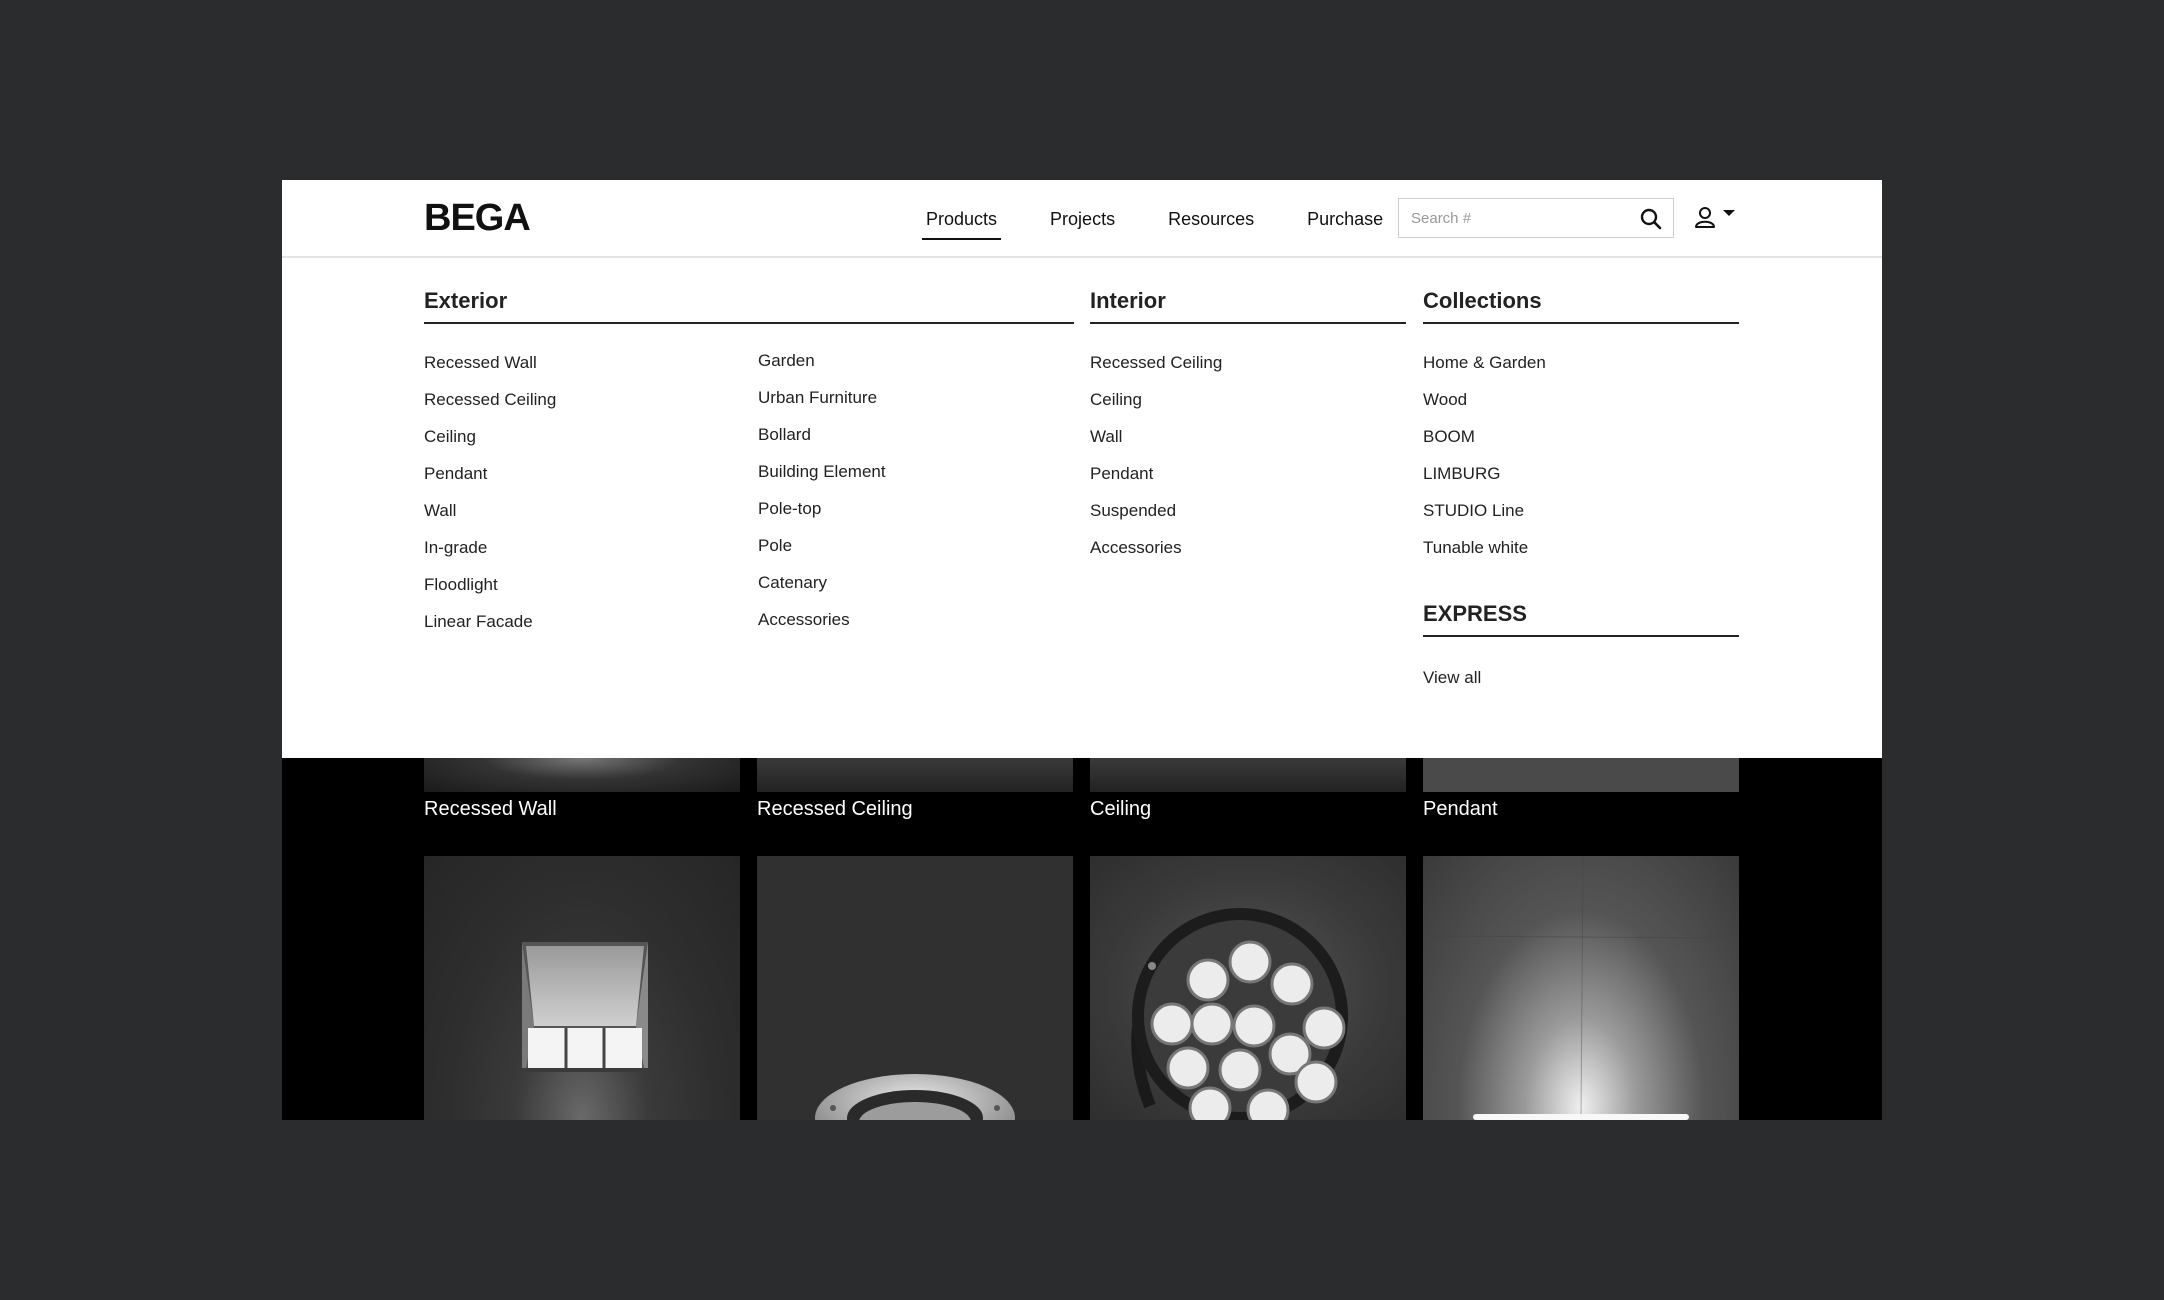  I want to click on menu-link: Linear Facade, so click(584, 621).